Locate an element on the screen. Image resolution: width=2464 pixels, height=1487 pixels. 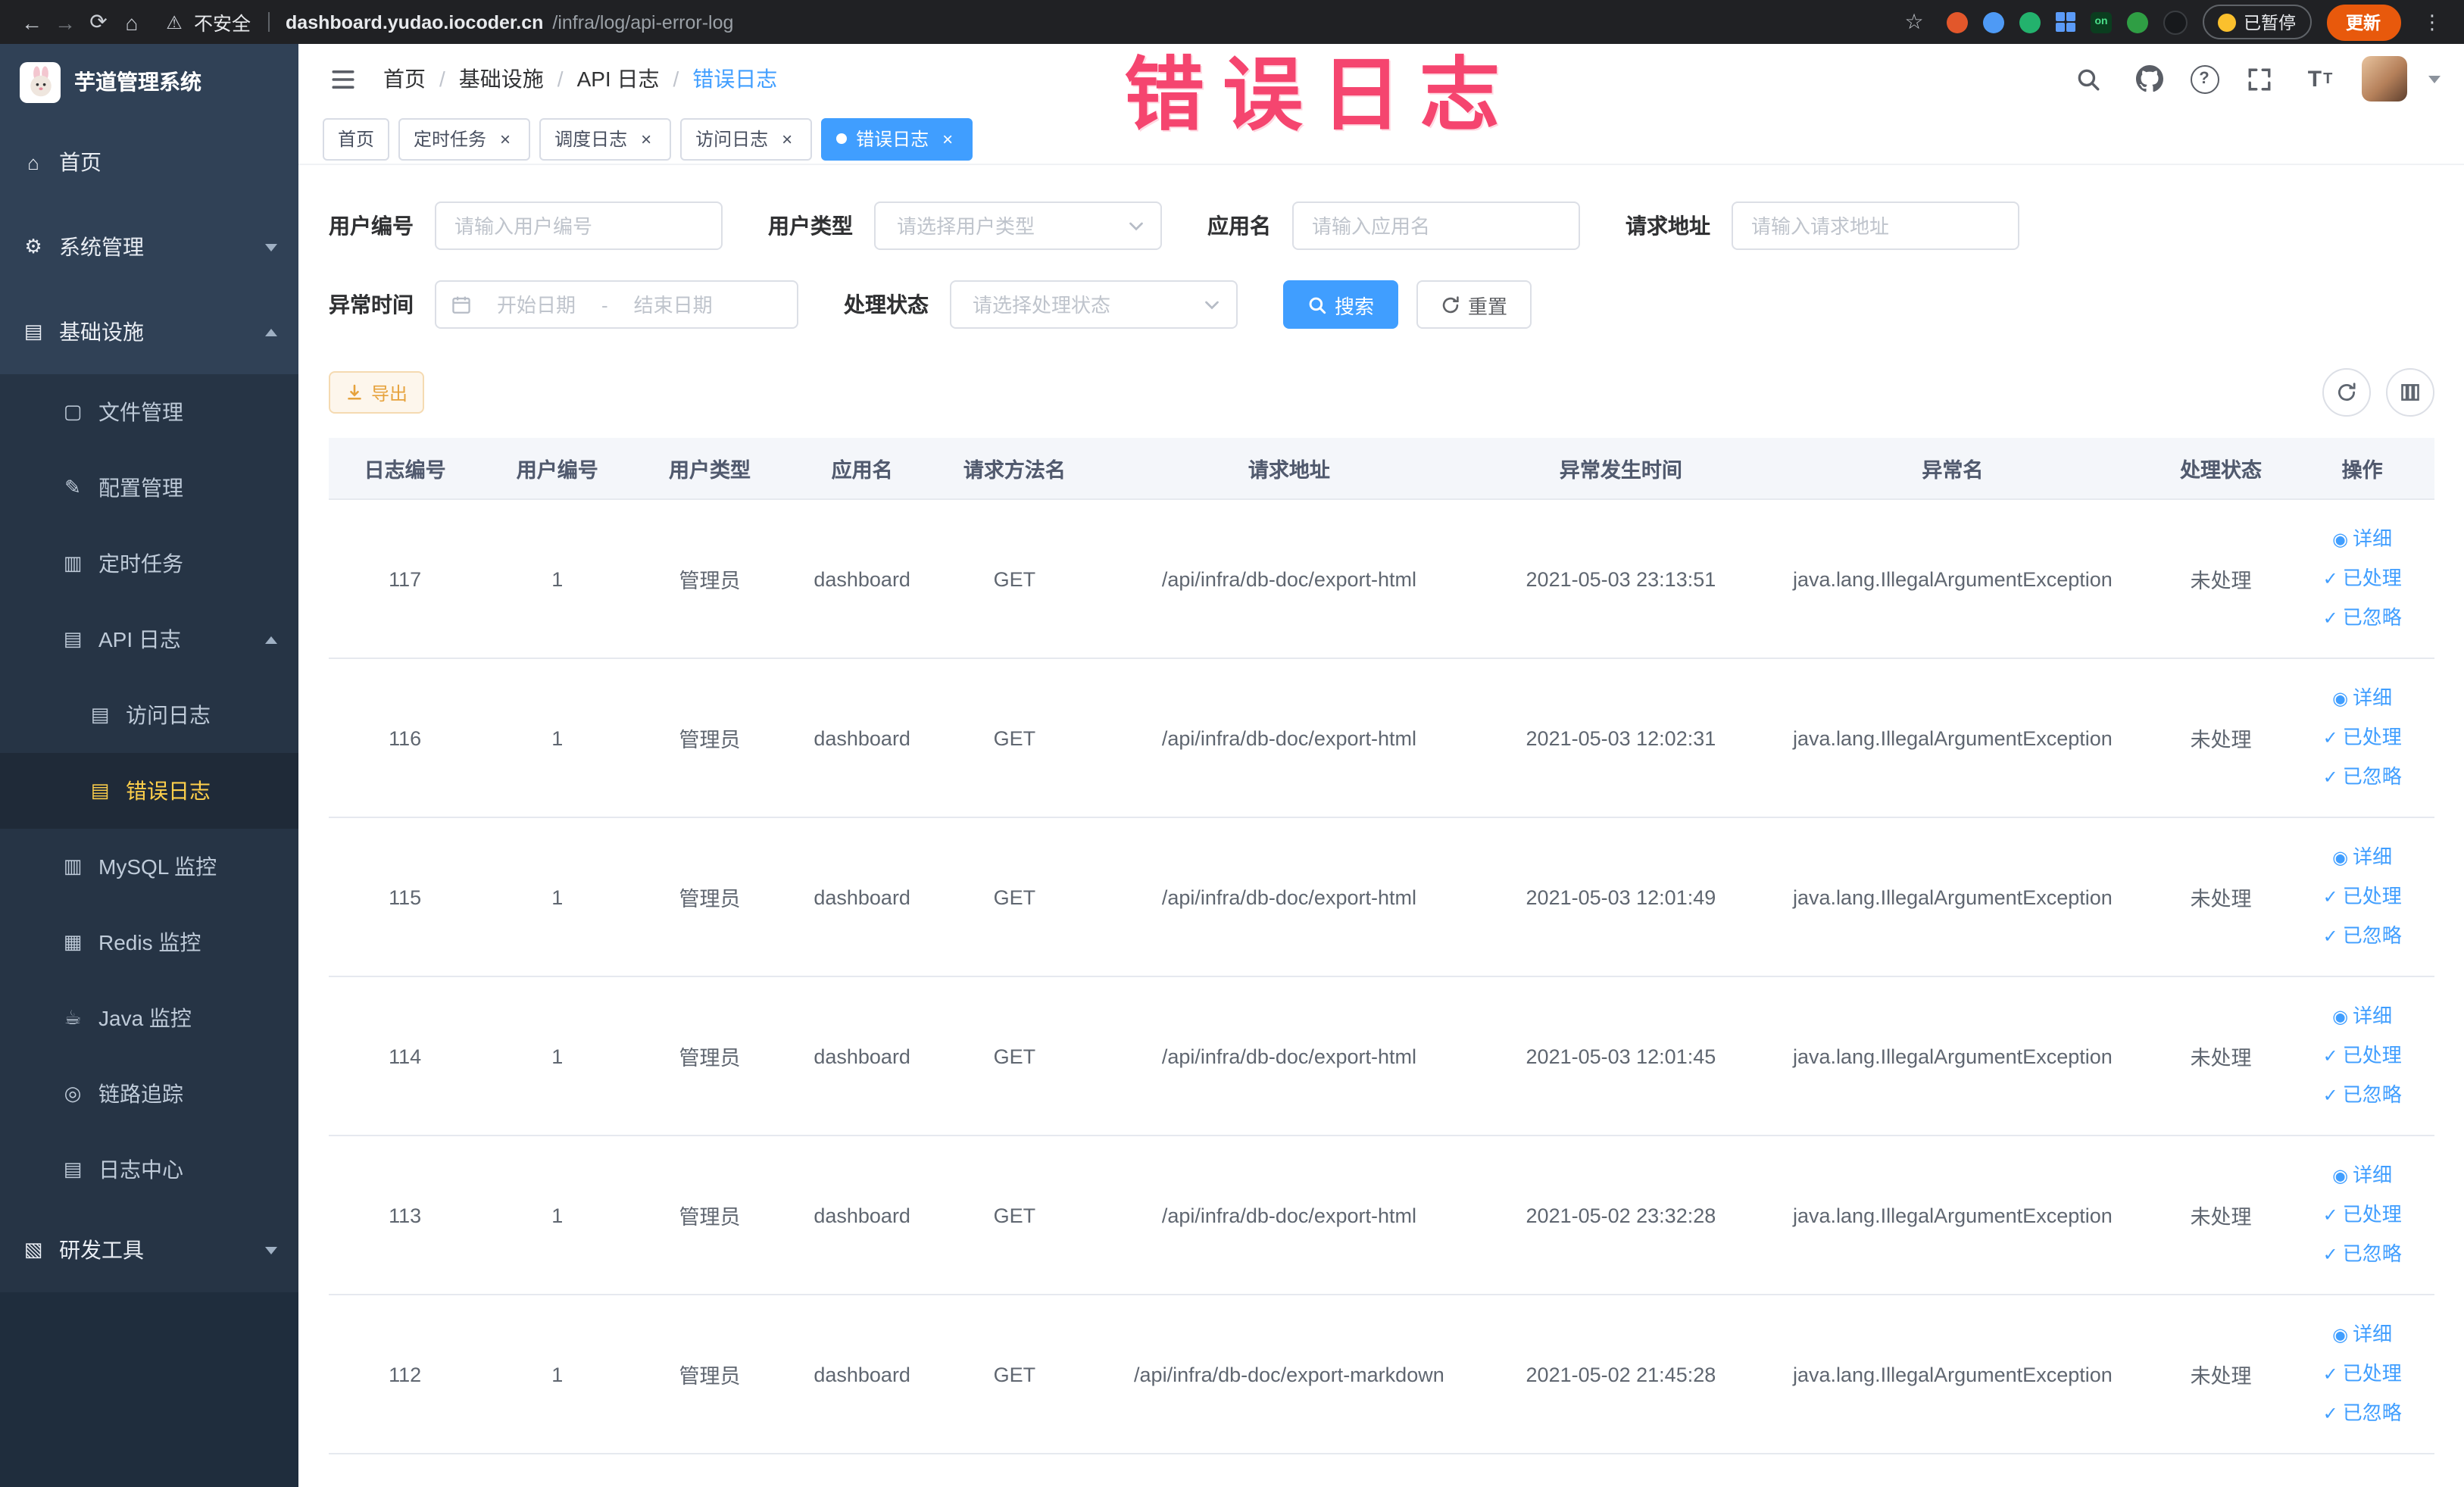
sidebar-item-trace: ◎ 链路追踪 is located at coordinates (149, 1094).